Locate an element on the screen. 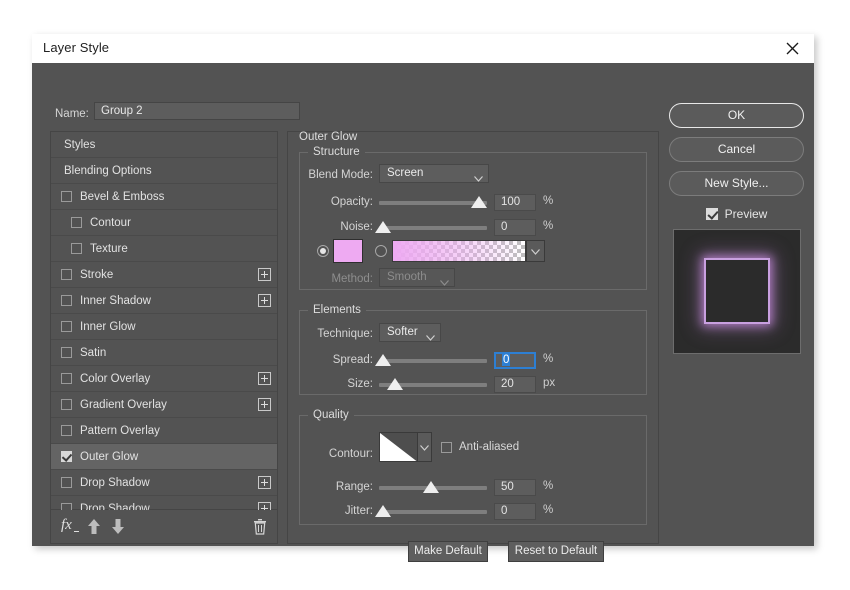  preview-thumbnail is located at coordinates (737, 291).